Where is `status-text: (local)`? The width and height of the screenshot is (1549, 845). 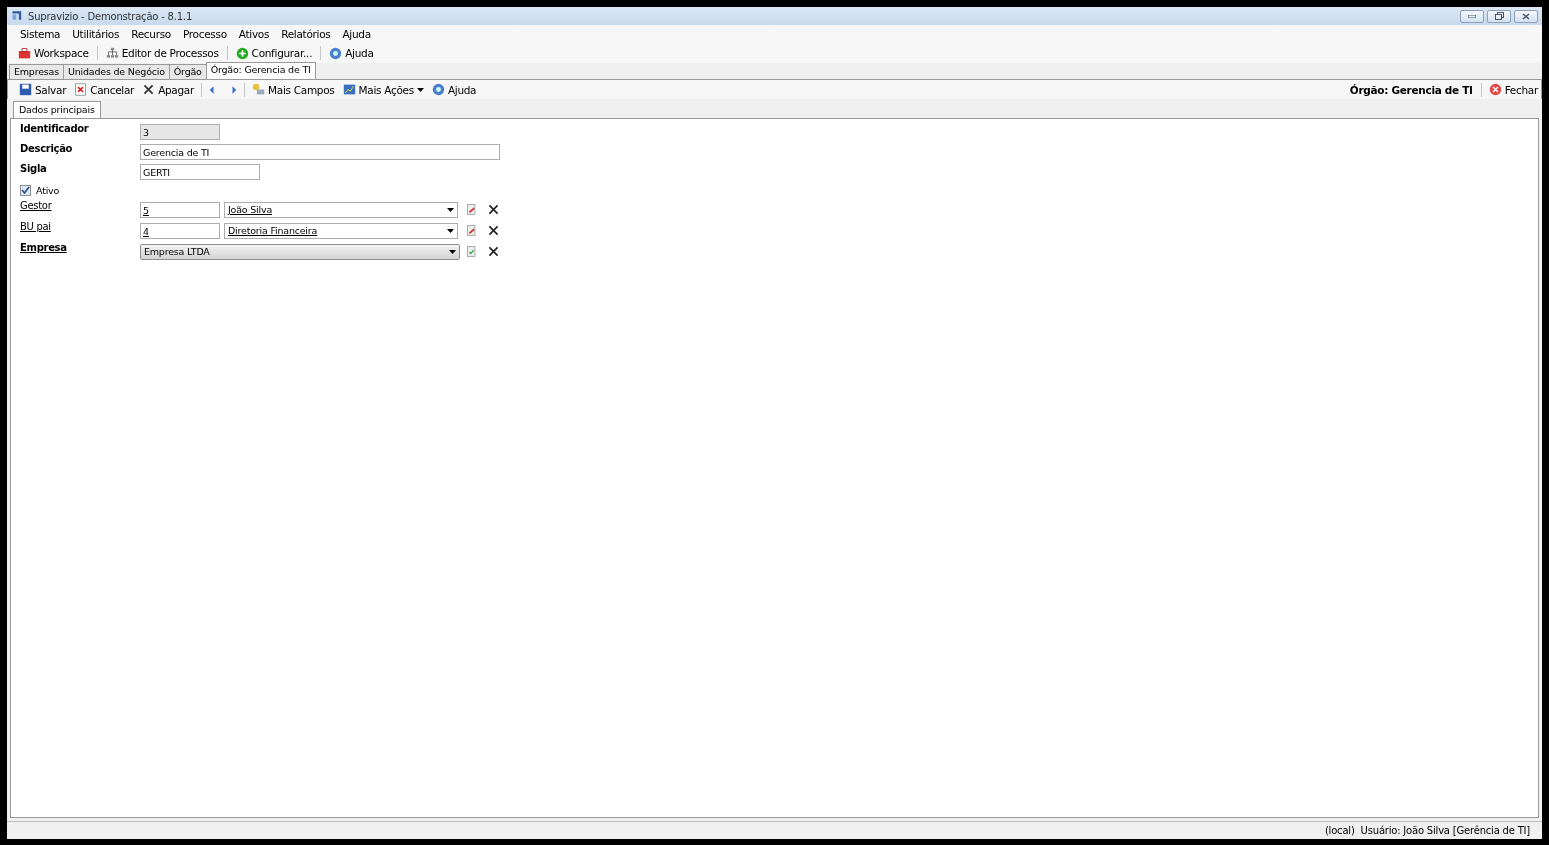 status-text: (local) is located at coordinates (1339, 830).